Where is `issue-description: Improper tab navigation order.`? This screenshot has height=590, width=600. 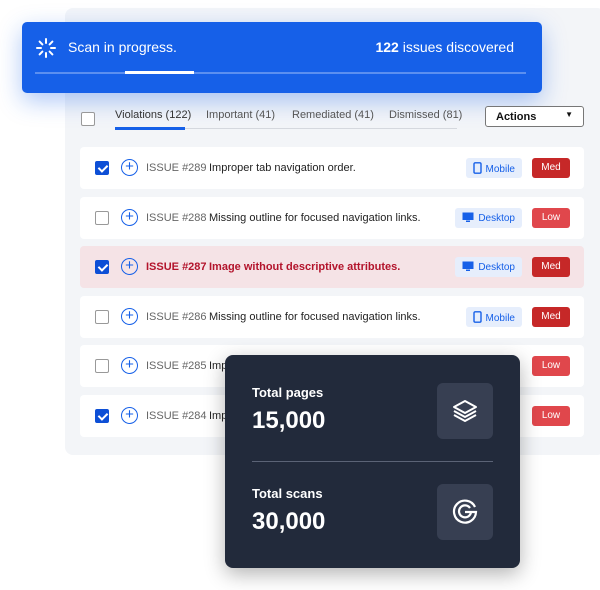
issue-description: Improper tab navigation order. is located at coordinates (282, 168).